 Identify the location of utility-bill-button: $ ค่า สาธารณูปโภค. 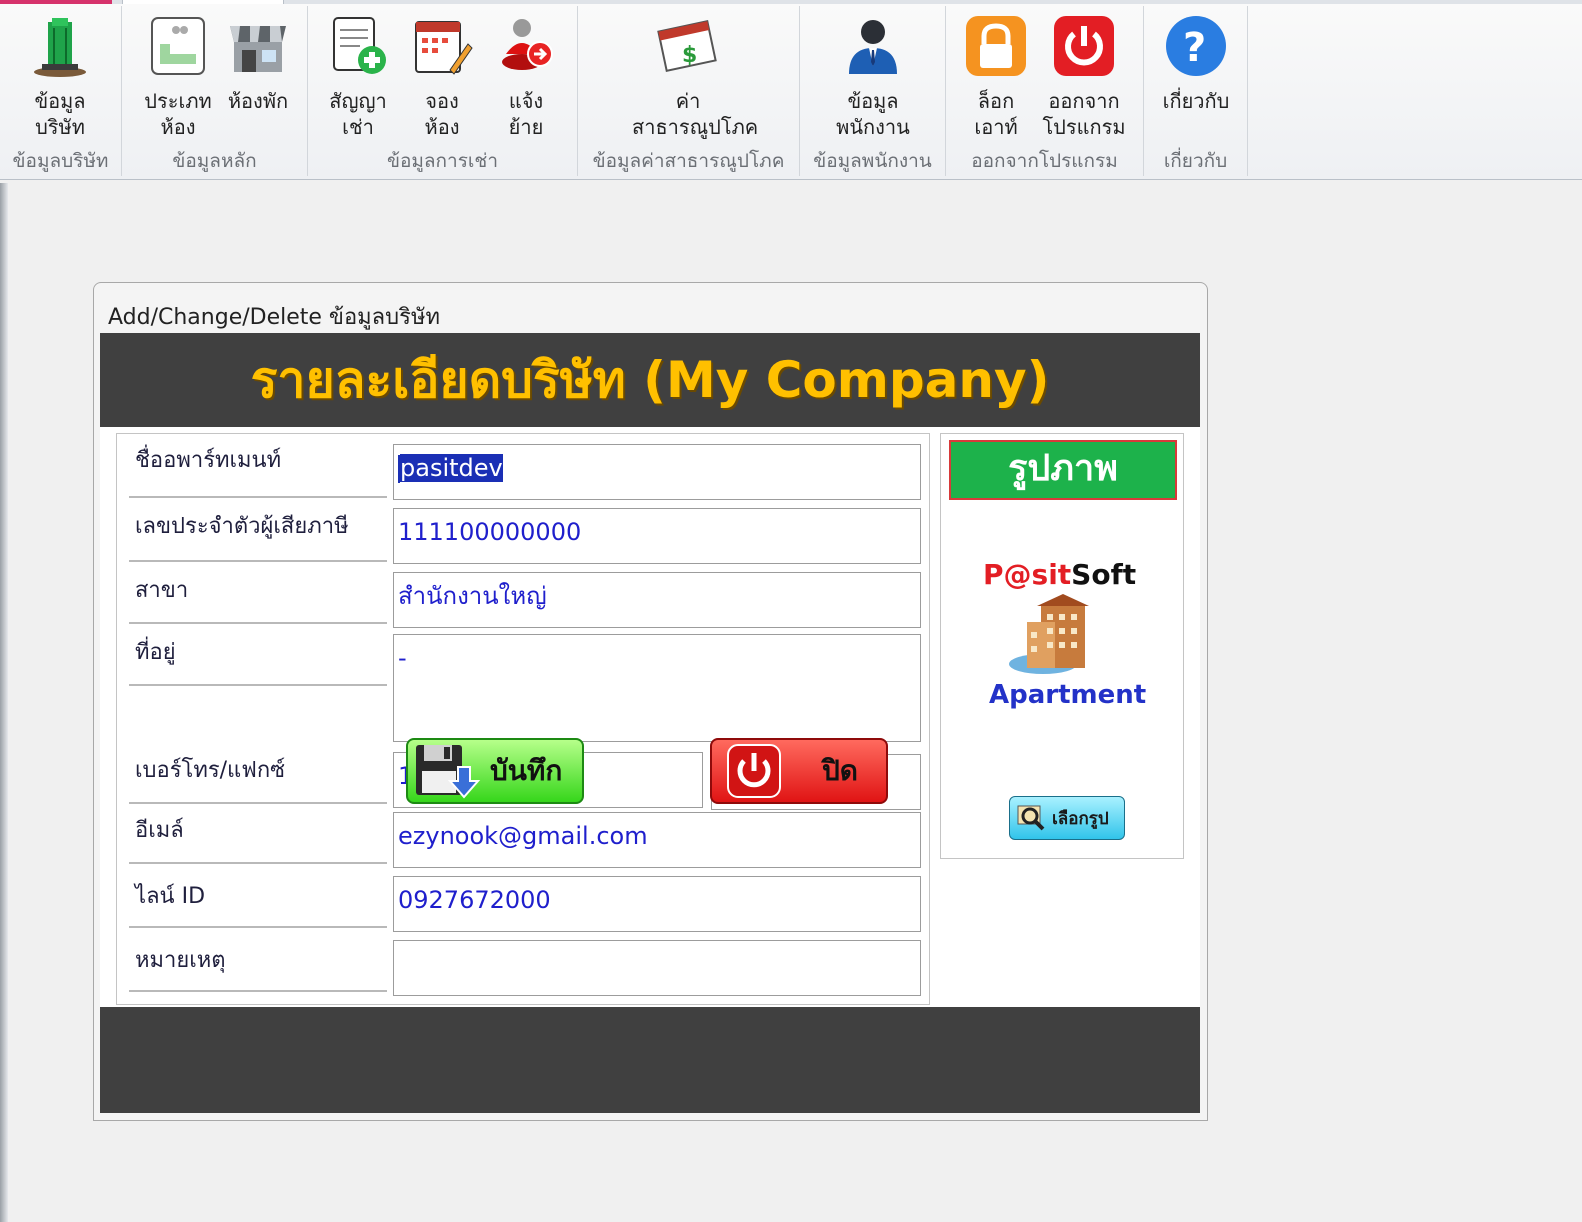
(695, 76).